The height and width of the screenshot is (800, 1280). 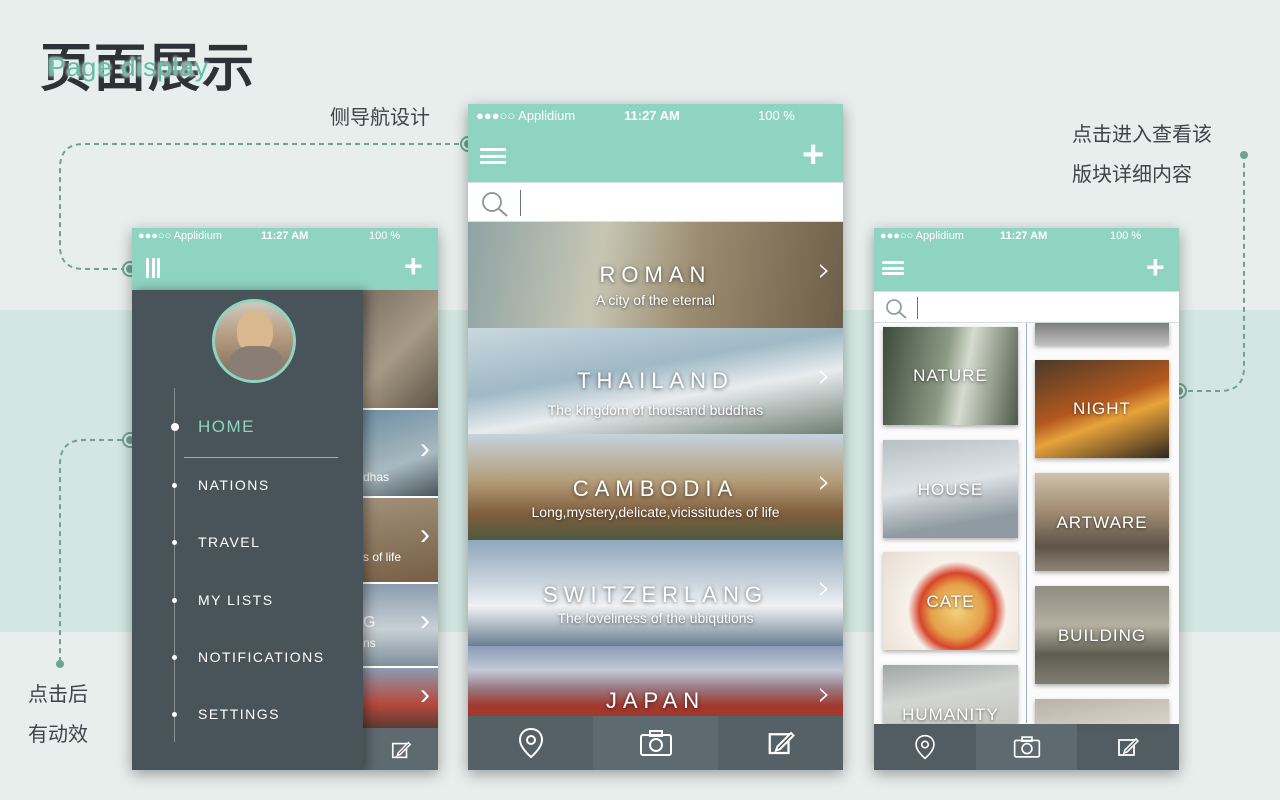 I want to click on tile-label: NIGHT, so click(x=1102, y=408).